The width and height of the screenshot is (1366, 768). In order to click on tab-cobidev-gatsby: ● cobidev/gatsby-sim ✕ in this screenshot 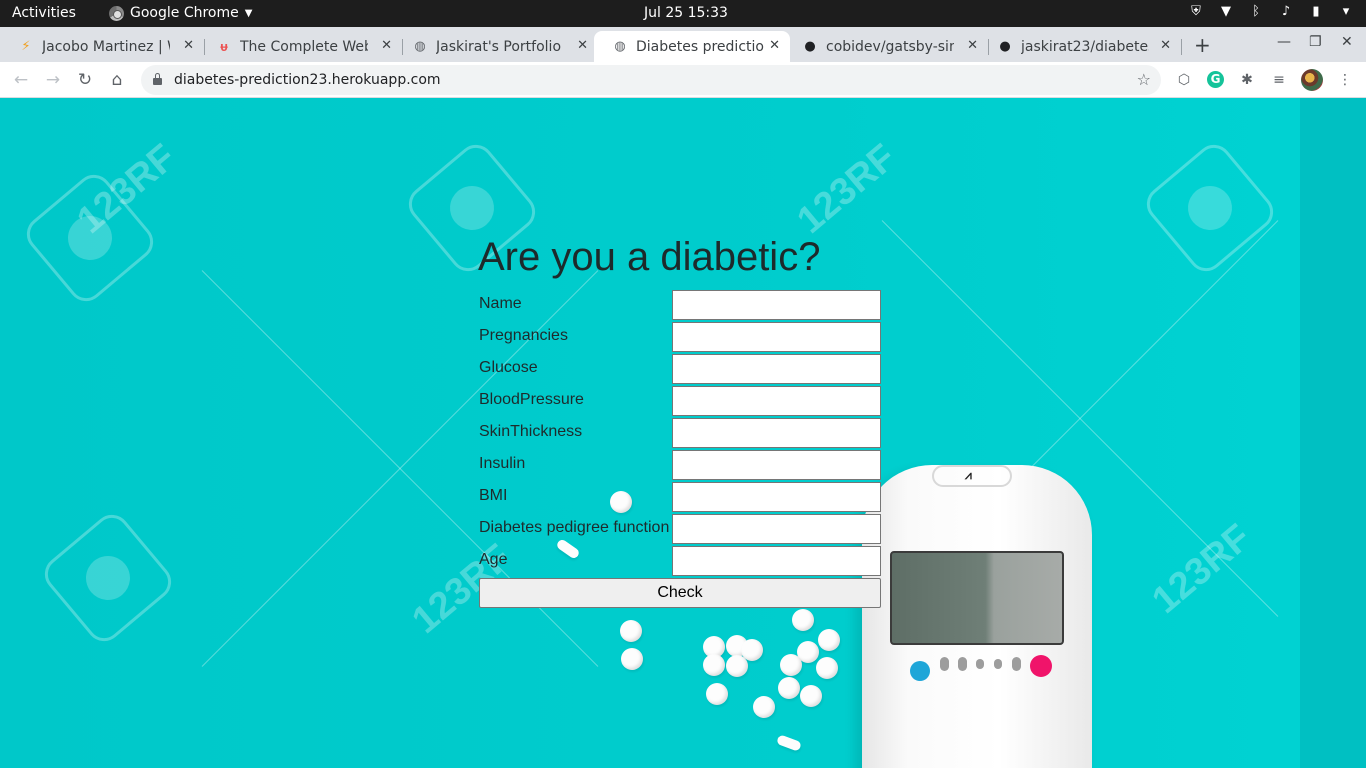, I will do `click(886, 46)`.